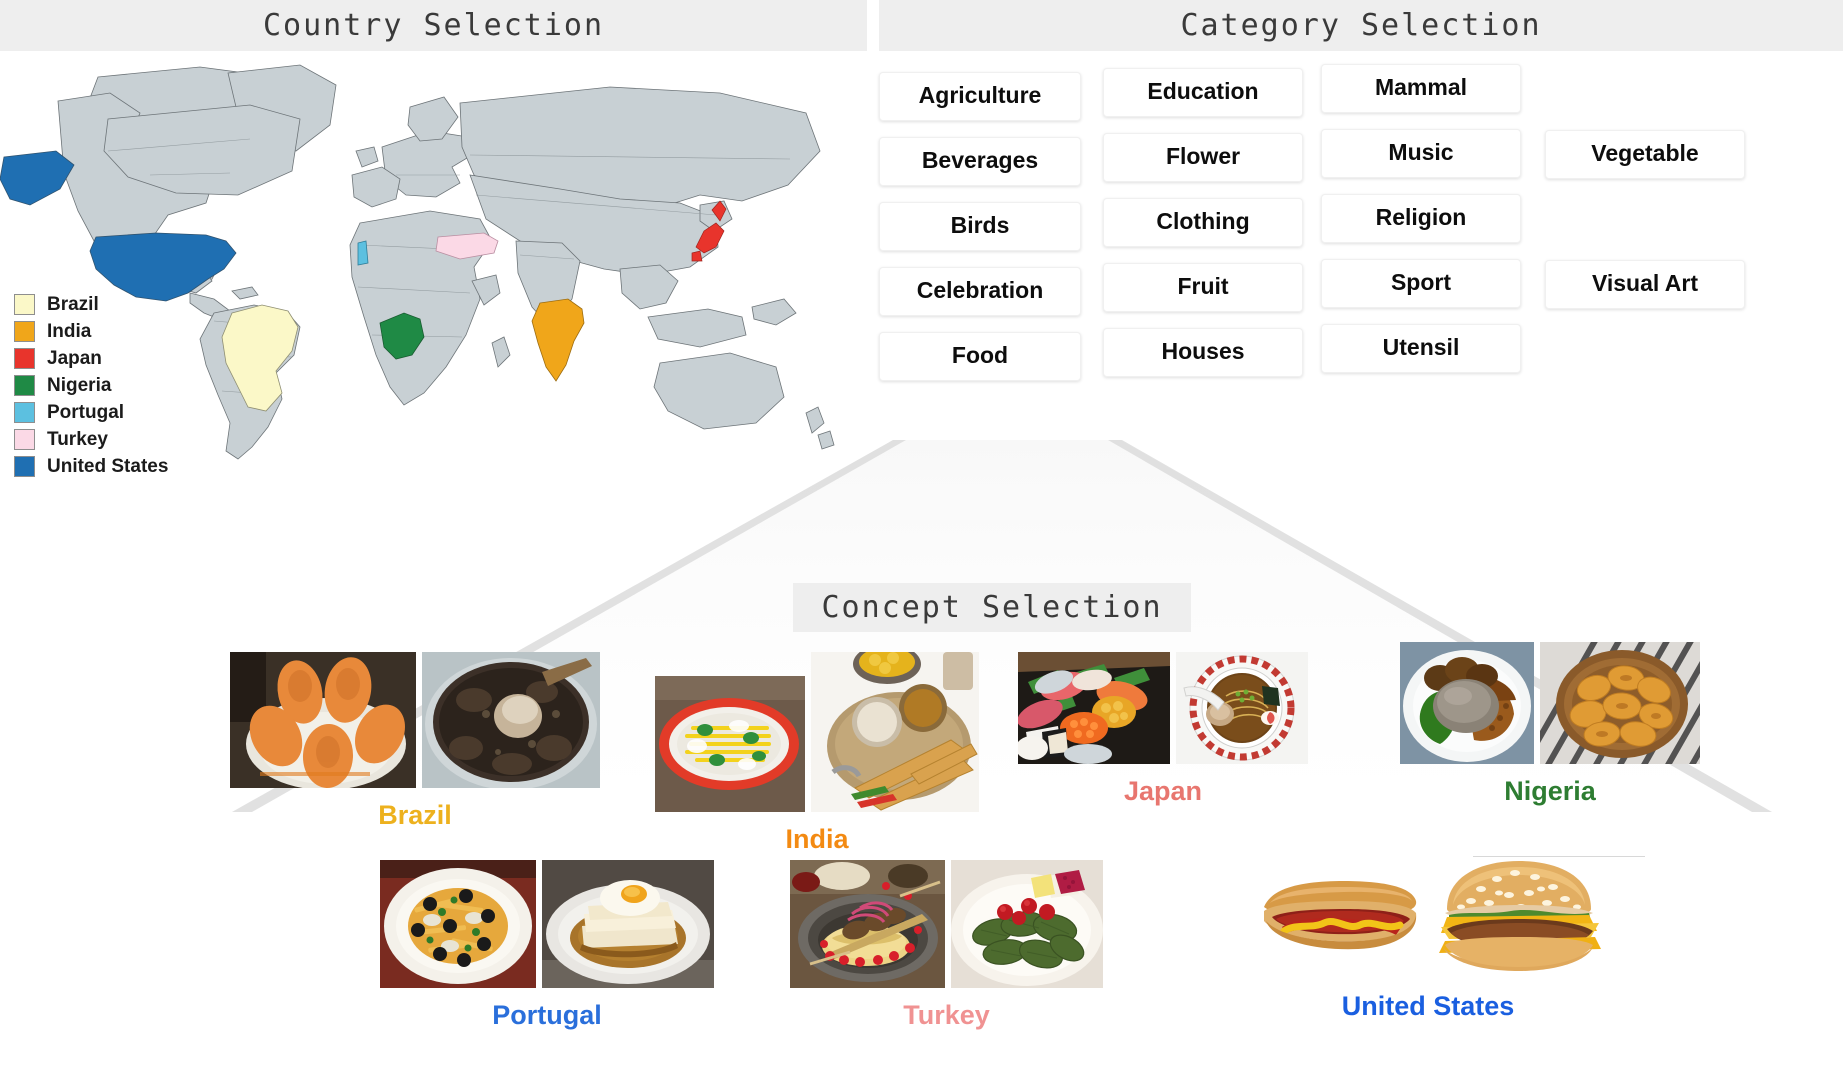  Describe the element at coordinates (1027, 924) in the screenshot. I see `concept-image-dolma-stuffed-grape-leaves` at that location.